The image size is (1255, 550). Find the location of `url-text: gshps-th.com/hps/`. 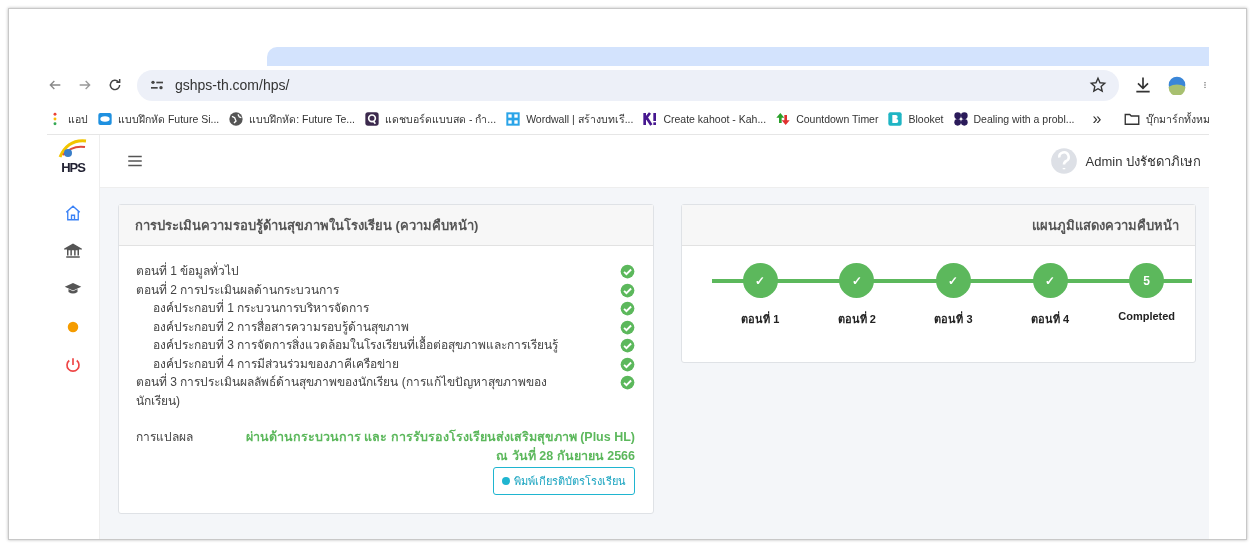

url-text: gshps-th.com/hps/ is located at coordinates (233, 85).